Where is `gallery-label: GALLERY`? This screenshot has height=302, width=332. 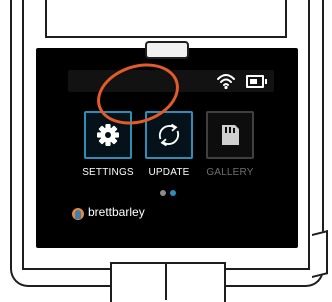 gallery-label: GALLERY is located at coordinates (230, 172).